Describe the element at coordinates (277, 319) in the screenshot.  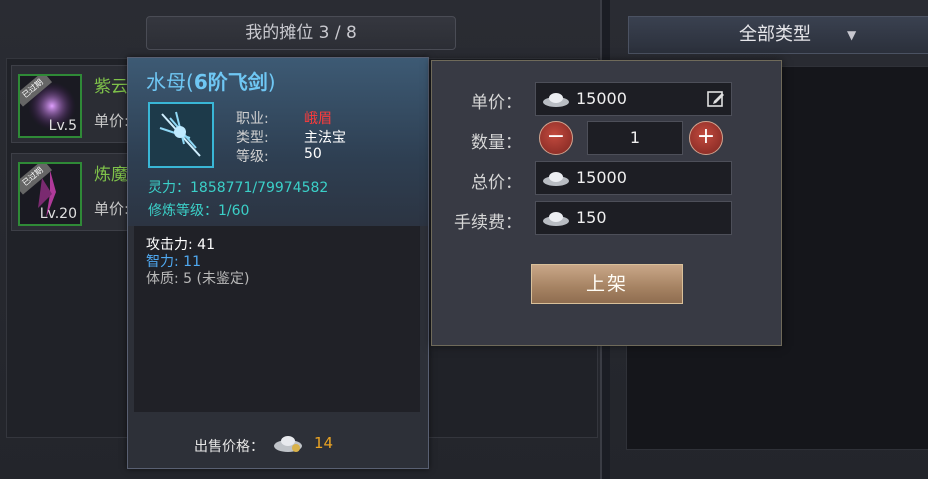
I see `attribute-list: 攻击力: 41 智力: 11 体质: 5 (未鉴定)` at that location.